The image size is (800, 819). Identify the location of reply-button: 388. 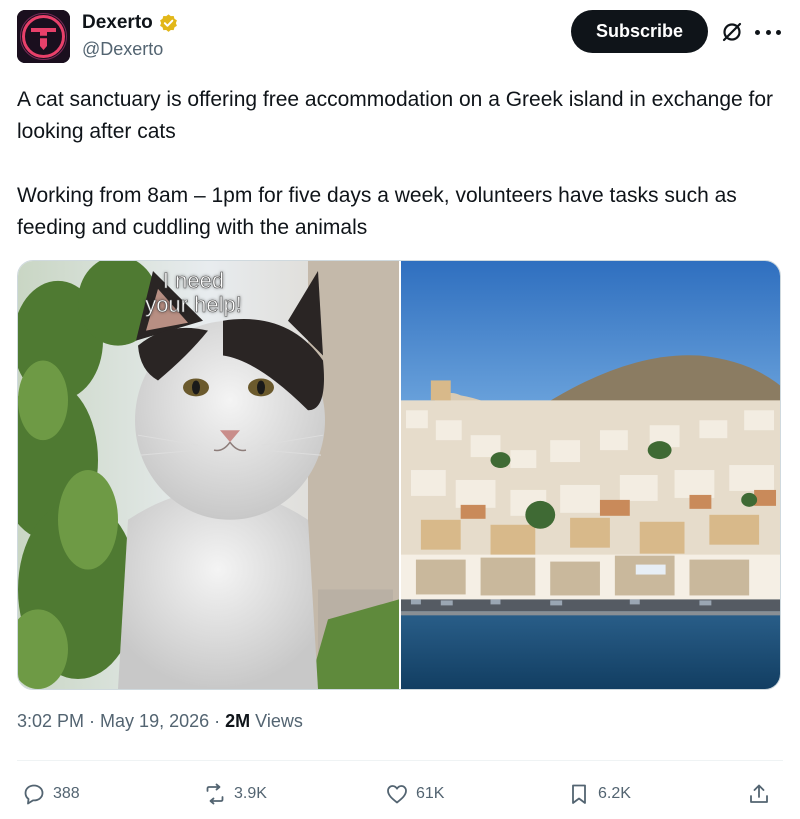
(51, 794).